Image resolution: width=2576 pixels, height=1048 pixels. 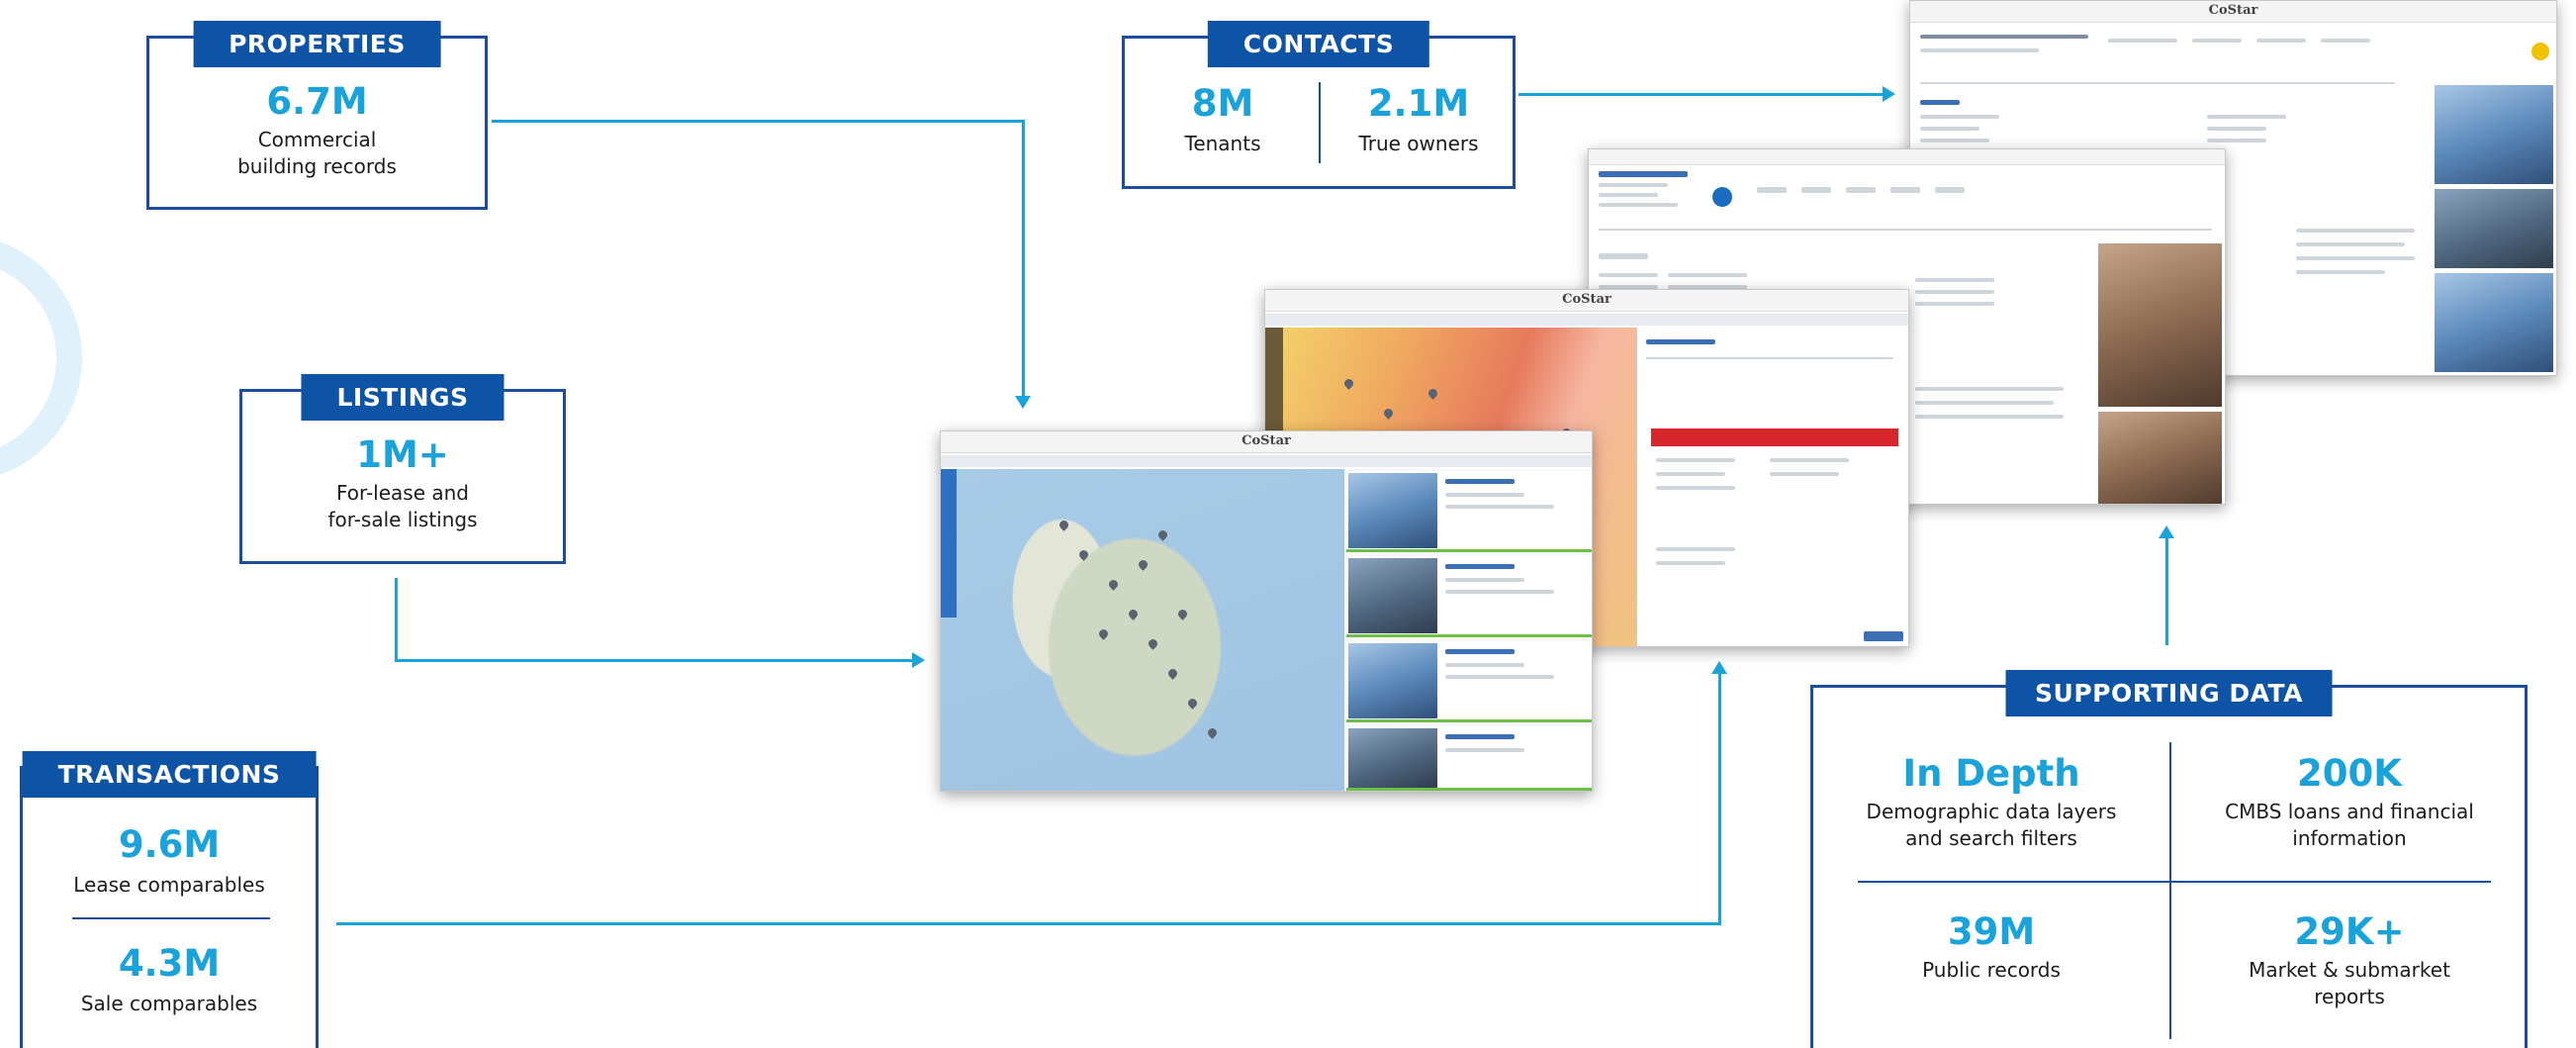 What do you see at coordinates (758, 121) in the screenshot?
I see `connector-properties` at bounding box center [758, 121].